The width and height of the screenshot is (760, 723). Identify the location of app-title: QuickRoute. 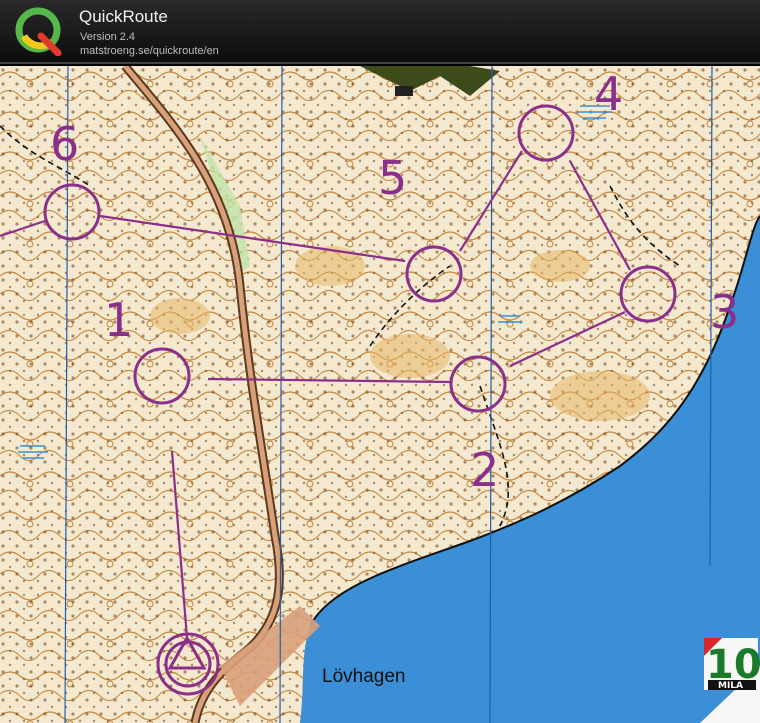
(123, 16).